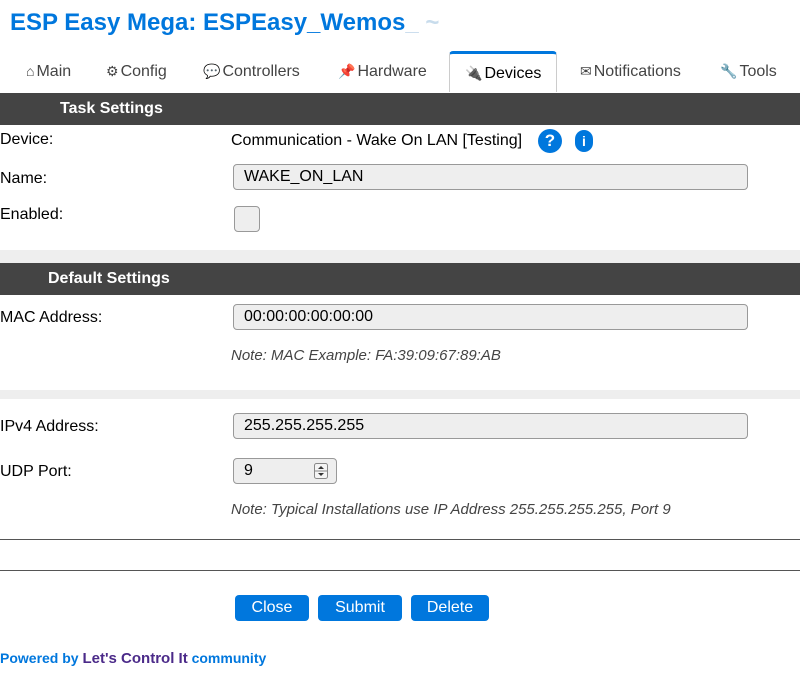 The height and width of the screenshot is (697, 800). I want to click on tab-controllers: 💬 Controllers, so click(251, 71).